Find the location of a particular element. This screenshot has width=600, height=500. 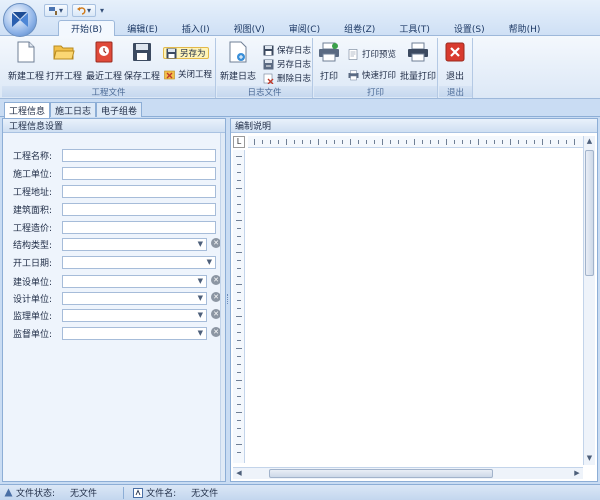

structure-type-label: 结构类型: is located at coordinates (33, 245).